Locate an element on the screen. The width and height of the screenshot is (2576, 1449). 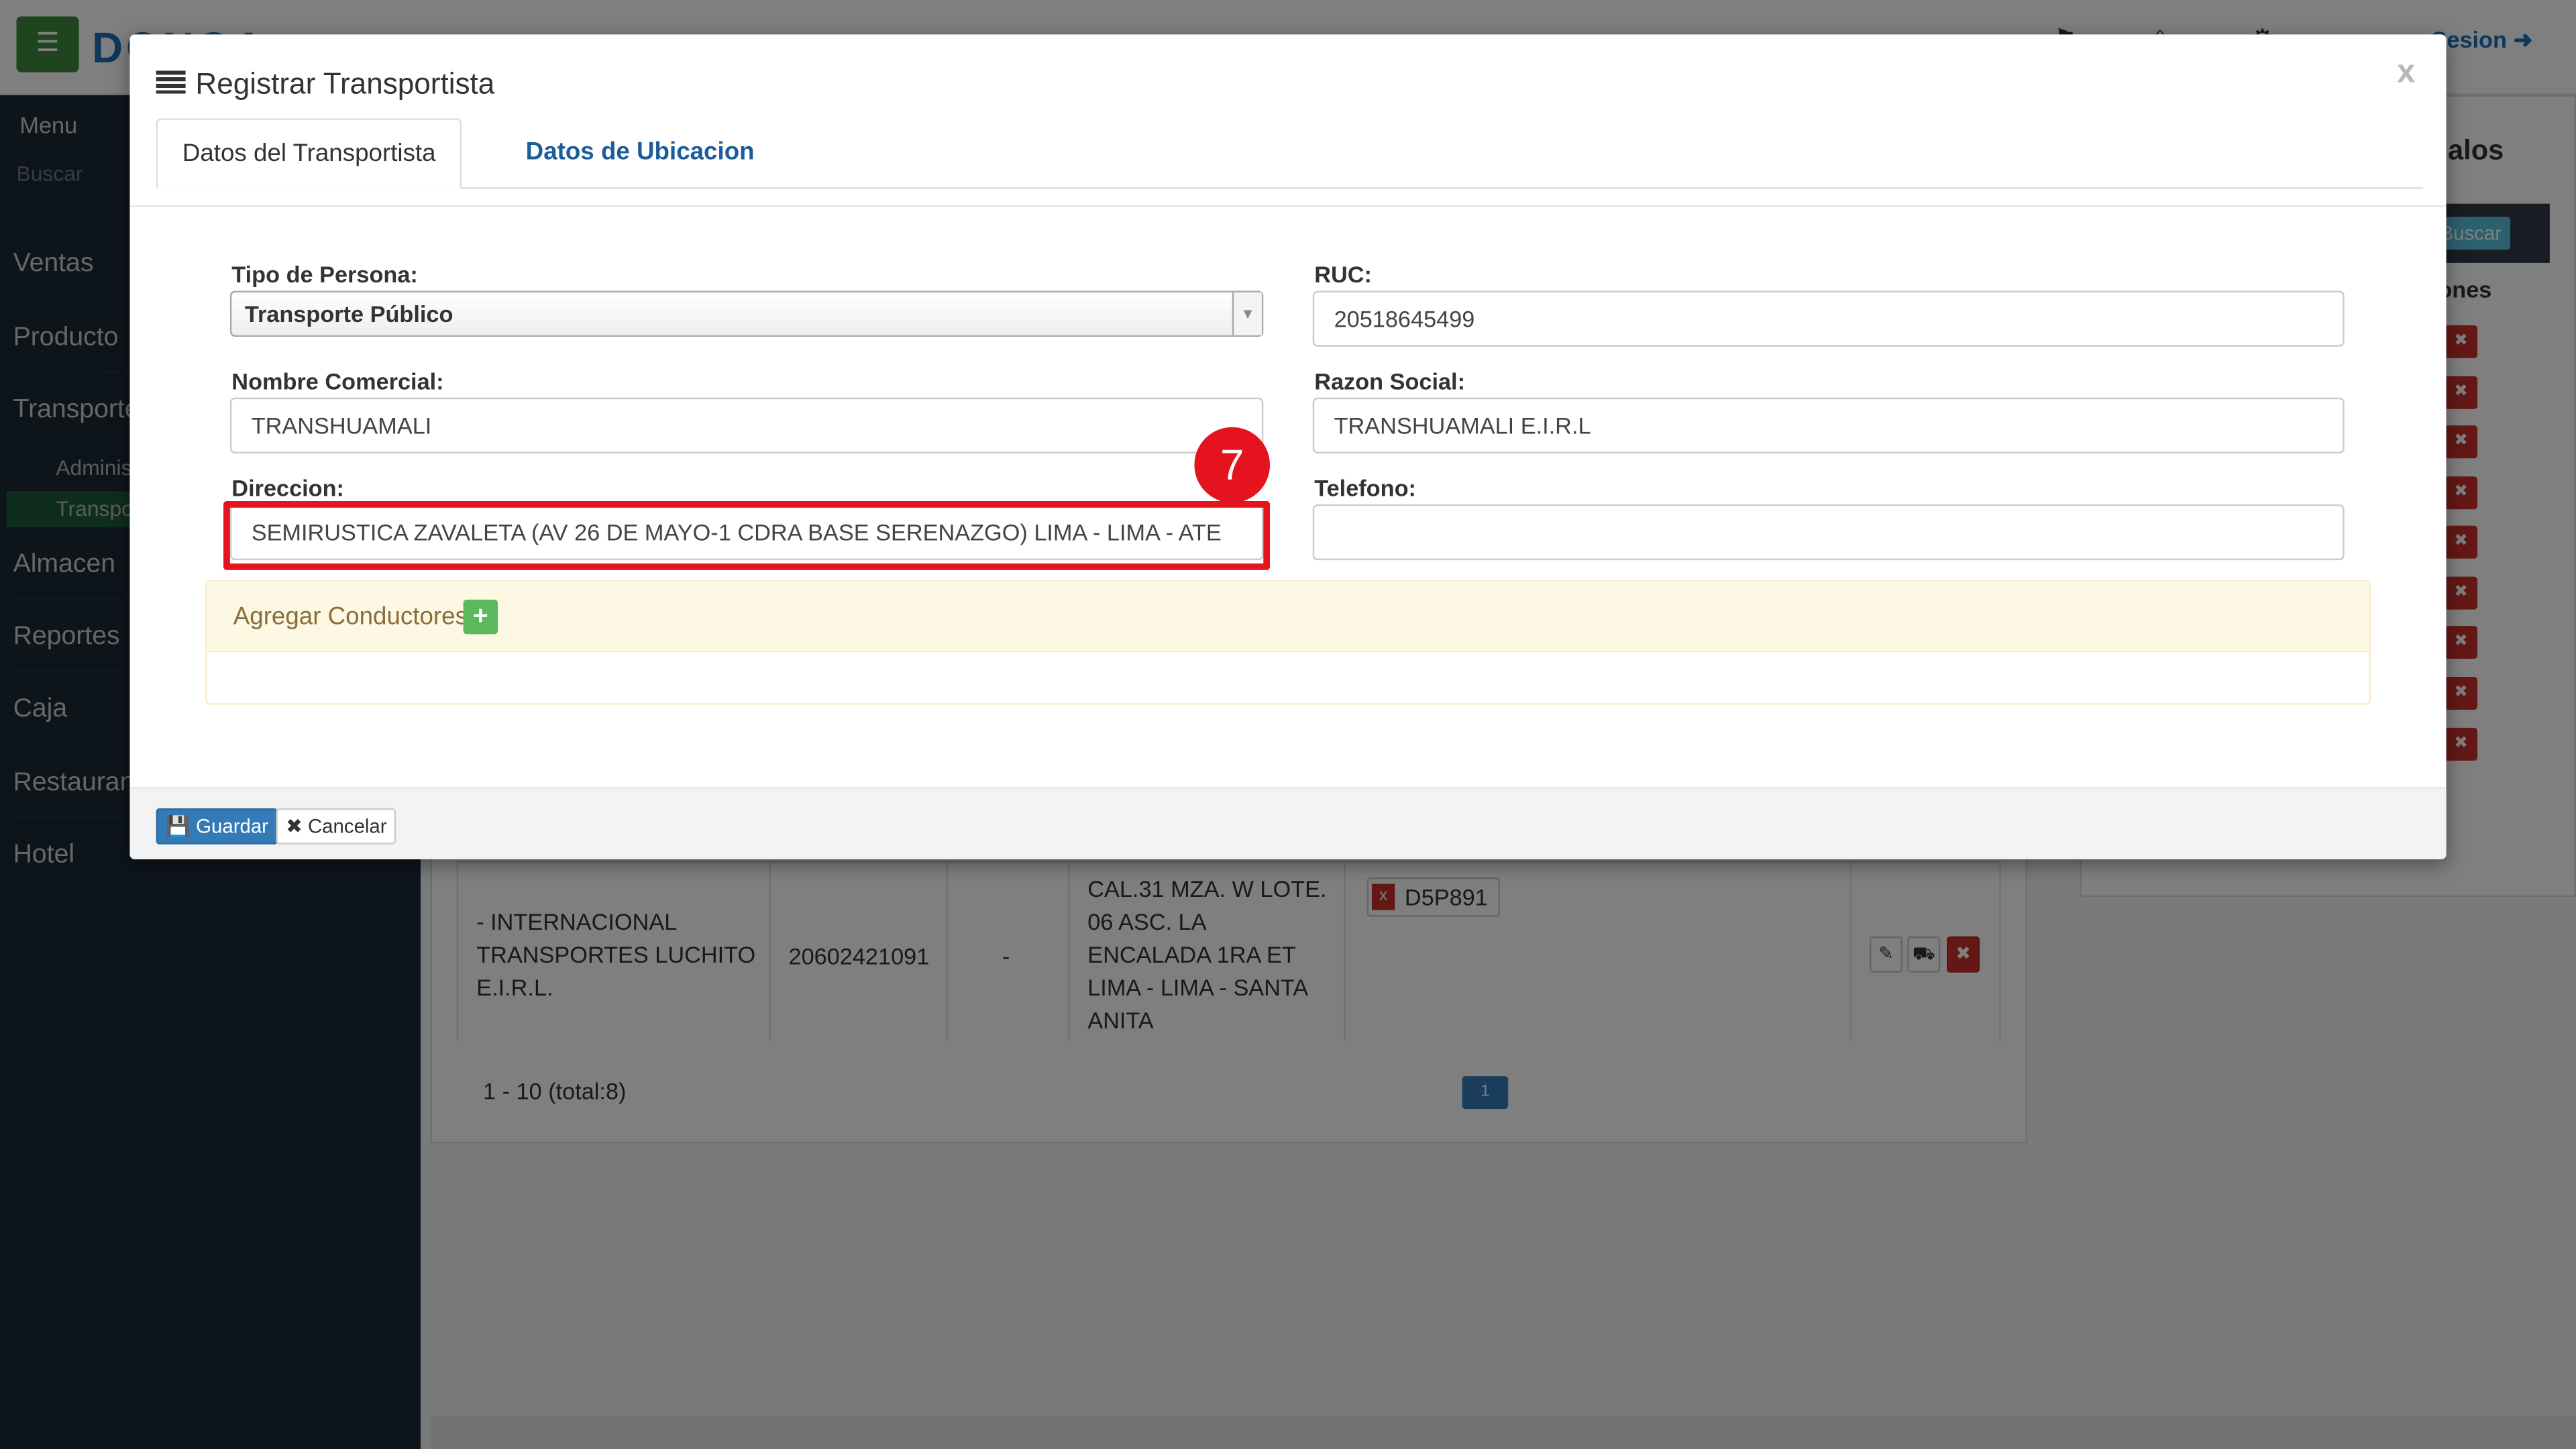
cancelar-label: Cancelar is located at coordinates (347, 826).